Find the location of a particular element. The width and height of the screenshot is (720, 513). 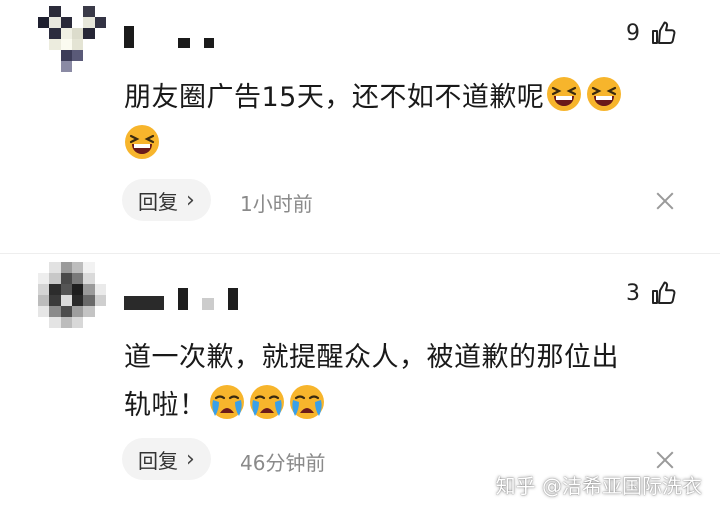

comment-text-line: 轨啦！ is located at coordinates (165, 405).